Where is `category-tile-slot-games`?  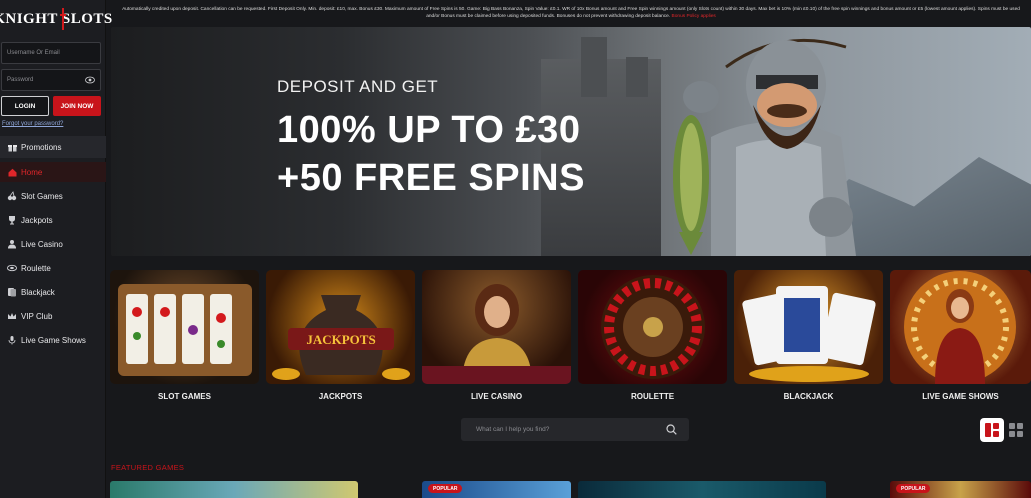
category-tile-slot-games is located at coordinates (184, 327).